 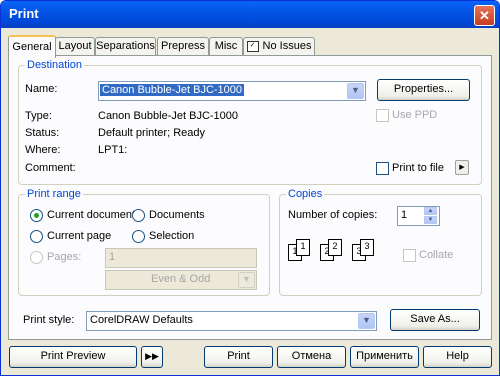 What do you see at coordinates (91, 215) in the screenshot?
I see `current-document-label: Current document` at bounding box center [91, 215].